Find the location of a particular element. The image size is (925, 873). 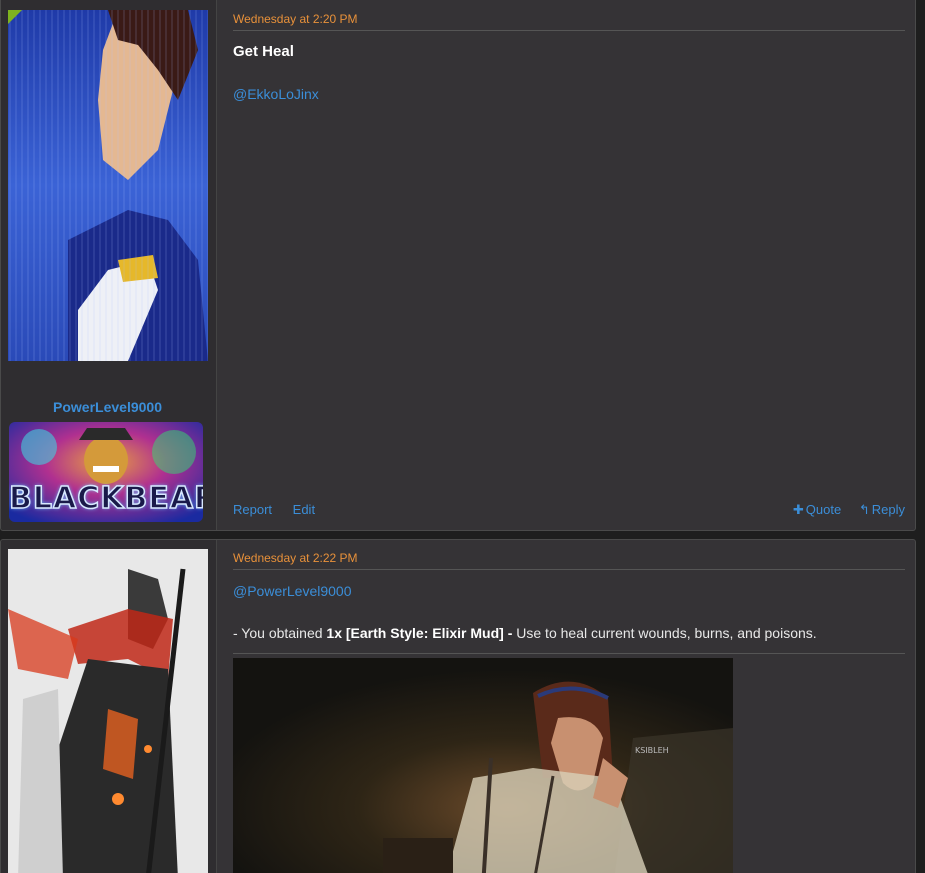

line-prefix: - You obtained is located at coordinates (280, 633).